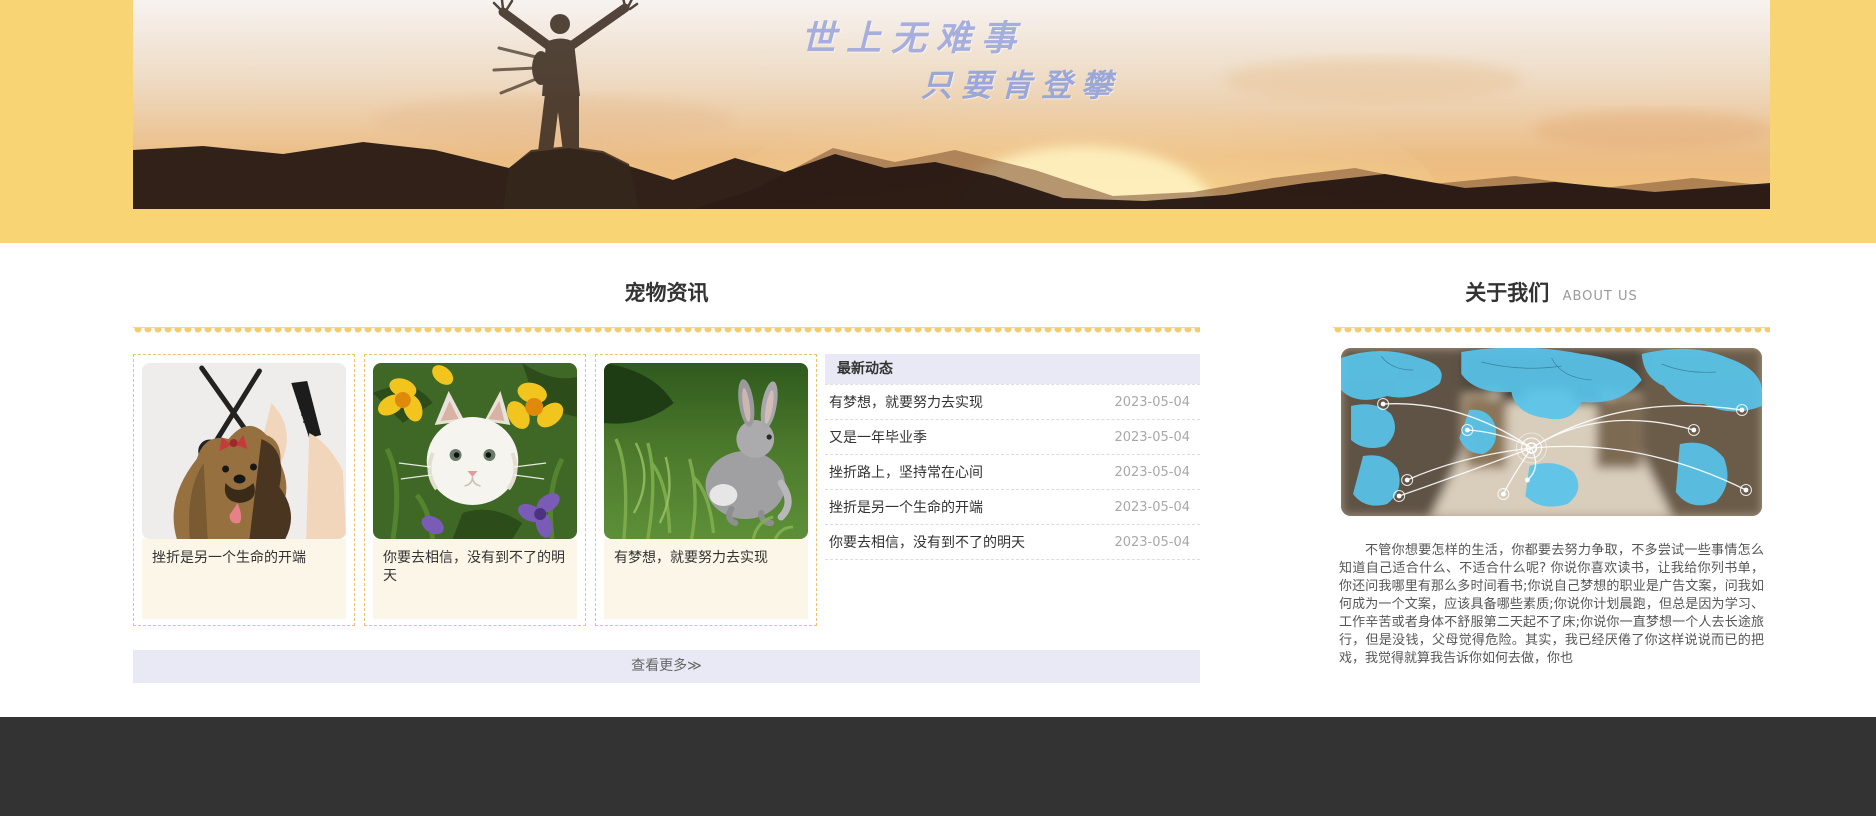 This screenshot has height=816, width=1876. Describe the element at coordinates (475, 451) in the screenshot. I see `white-cat-flowers-image` at that location.